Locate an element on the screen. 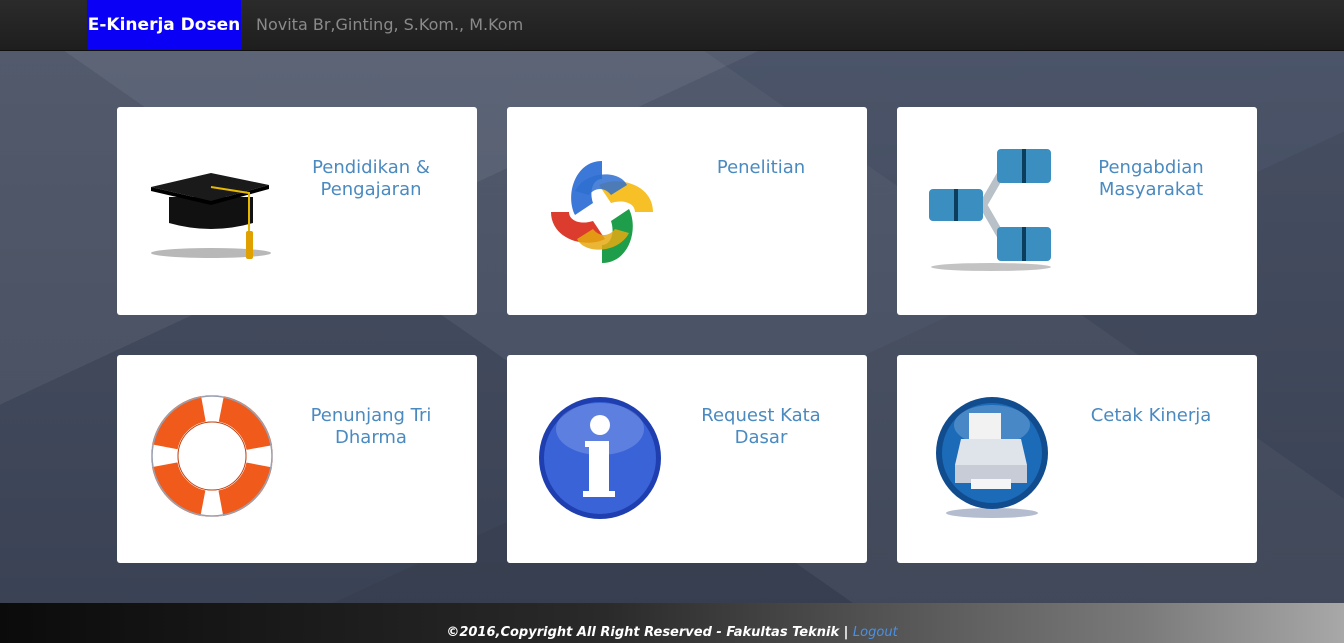  card-title: Request Kata Dasar is located at coordinates (761, 426).